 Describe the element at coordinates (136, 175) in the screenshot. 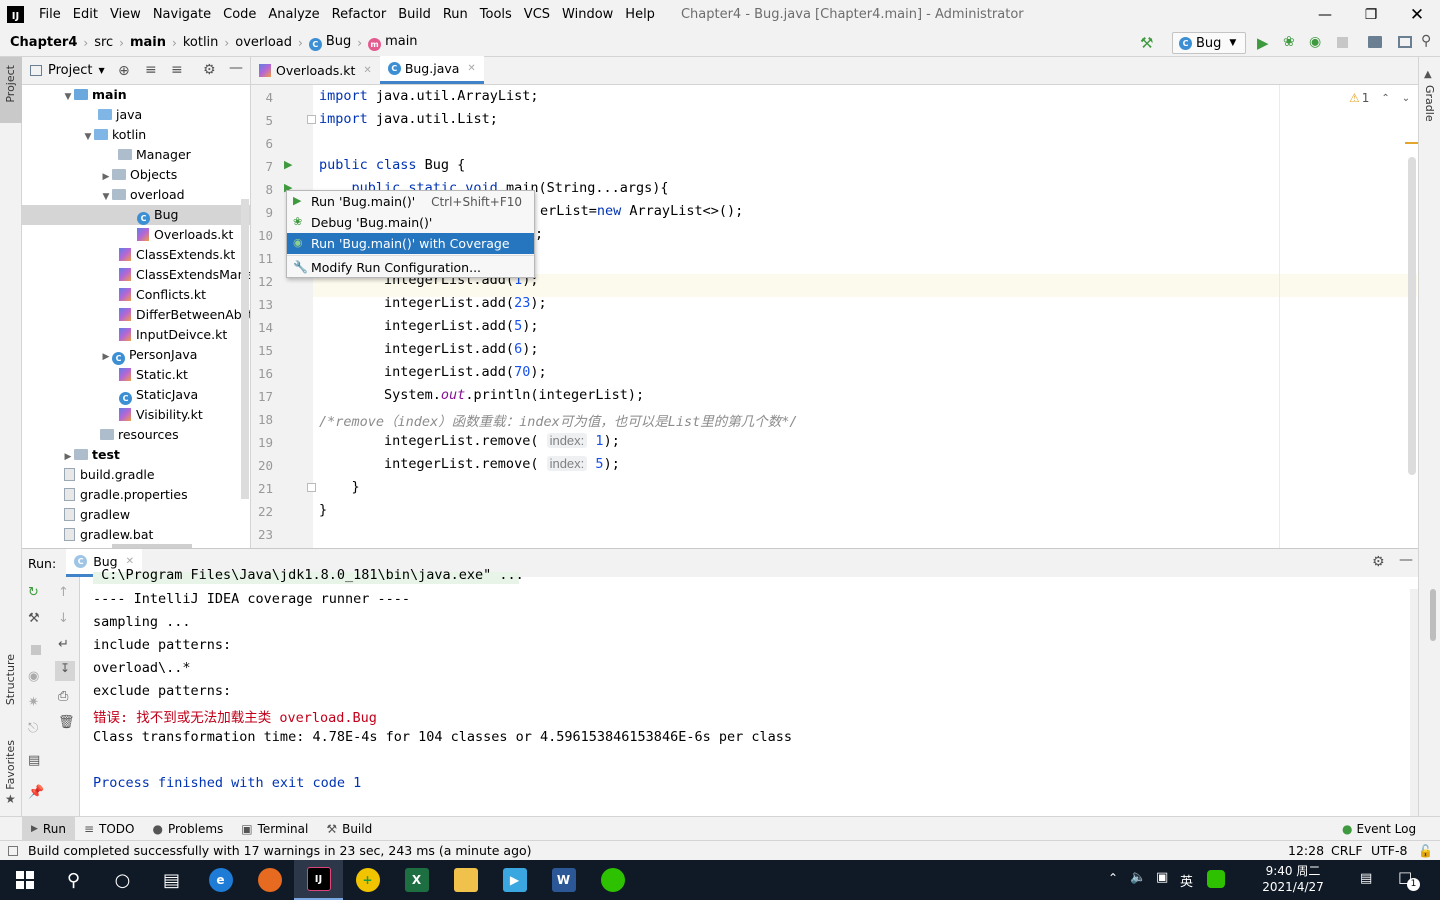

I see `tree-item-objects: ▶ Objects` at that location.